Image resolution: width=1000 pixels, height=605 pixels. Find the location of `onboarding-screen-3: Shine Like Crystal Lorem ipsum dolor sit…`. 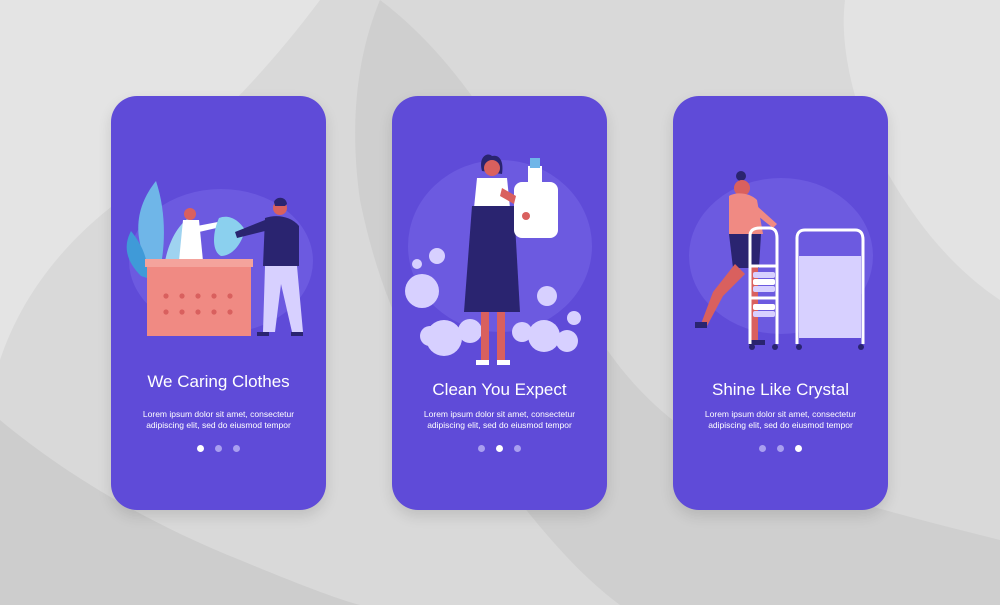

onboarding-screen-3: Shine Like Crystal Lorem ipsum dolor sit… is located at coordinates (780, 303).